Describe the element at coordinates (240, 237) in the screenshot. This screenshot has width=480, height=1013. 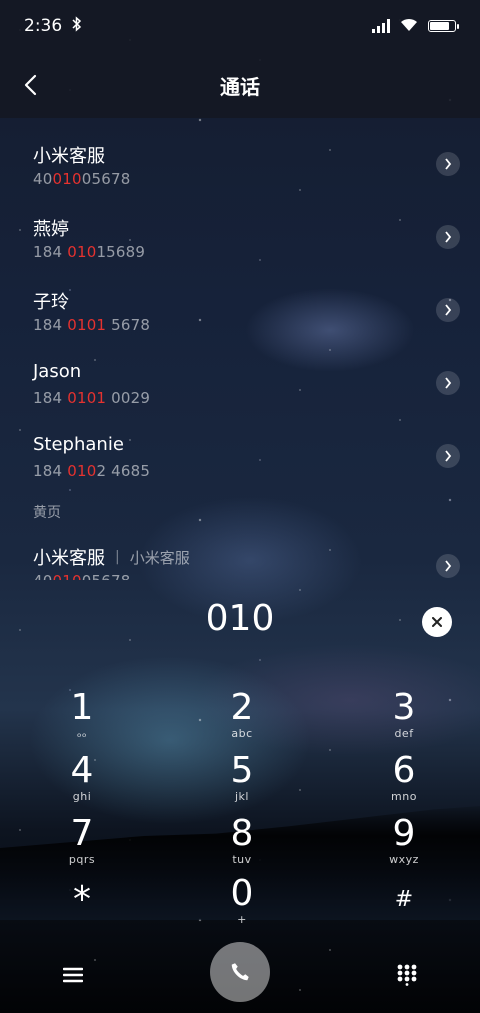
I see `contact-row: 燕婷 184 01015689` at that location.